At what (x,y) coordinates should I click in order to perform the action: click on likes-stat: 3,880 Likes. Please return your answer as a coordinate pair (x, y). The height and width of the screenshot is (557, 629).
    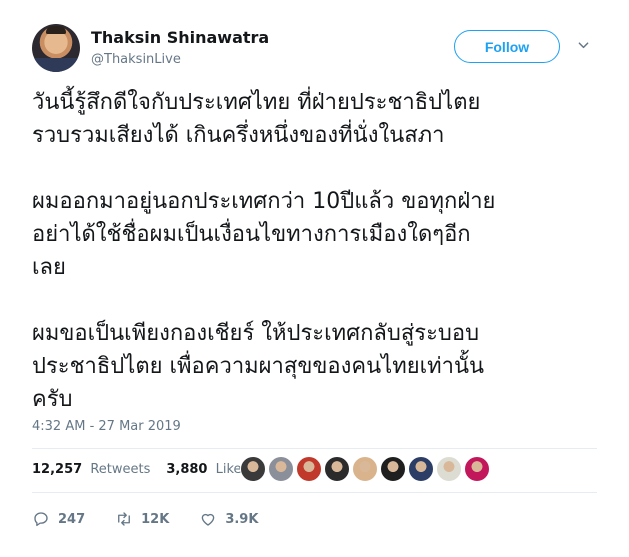
    Looking at the image, I should click on (207, 469).